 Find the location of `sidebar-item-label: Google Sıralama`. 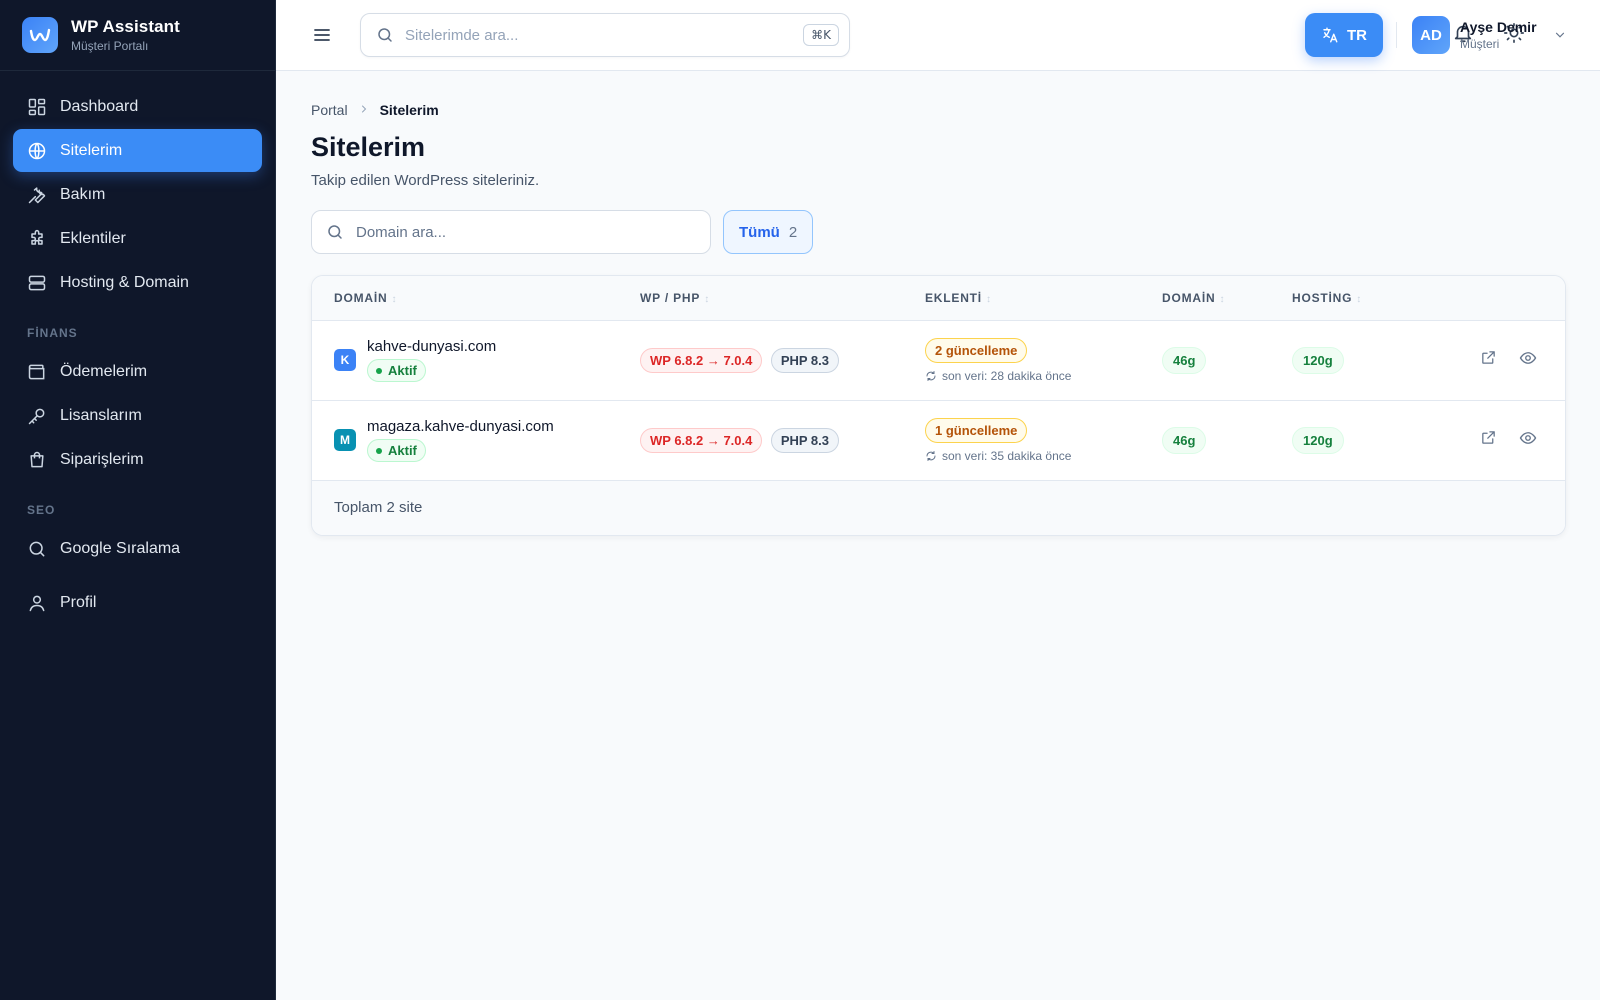

sidebar-item-label: Google Sıralama is located at coordinates (120, 548).